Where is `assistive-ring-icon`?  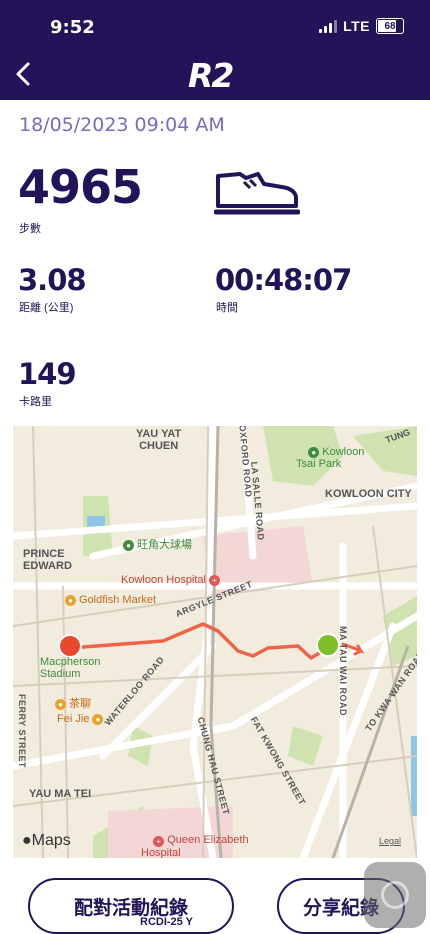 assistive-ring-icon is located at coordinates (395, 895).